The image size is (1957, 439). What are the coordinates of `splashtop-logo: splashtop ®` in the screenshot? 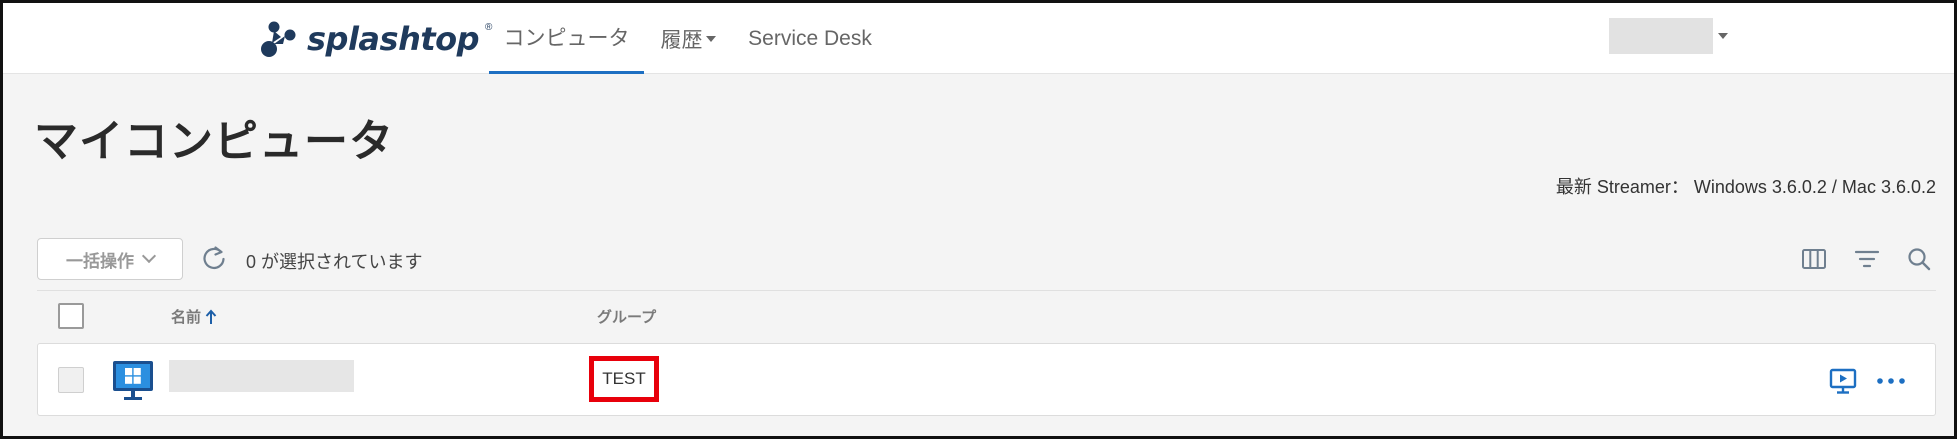 It's located at (375, 39).